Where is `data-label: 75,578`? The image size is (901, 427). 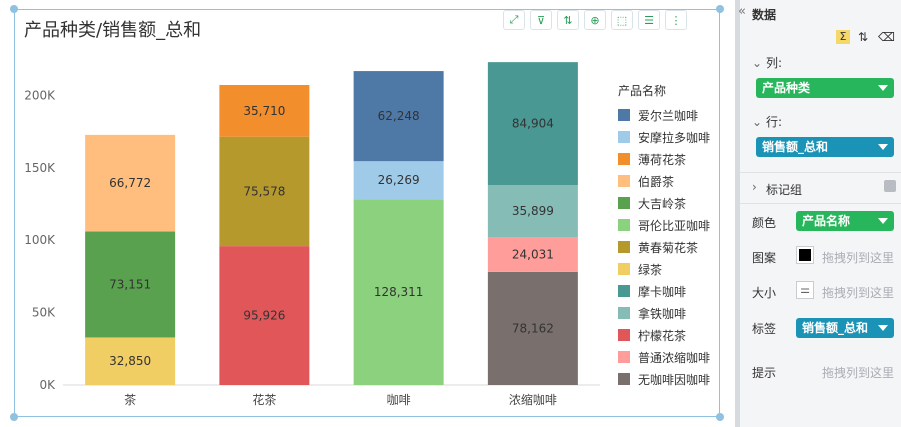 data-label: 75,578 is located at coordinates (264, 191).